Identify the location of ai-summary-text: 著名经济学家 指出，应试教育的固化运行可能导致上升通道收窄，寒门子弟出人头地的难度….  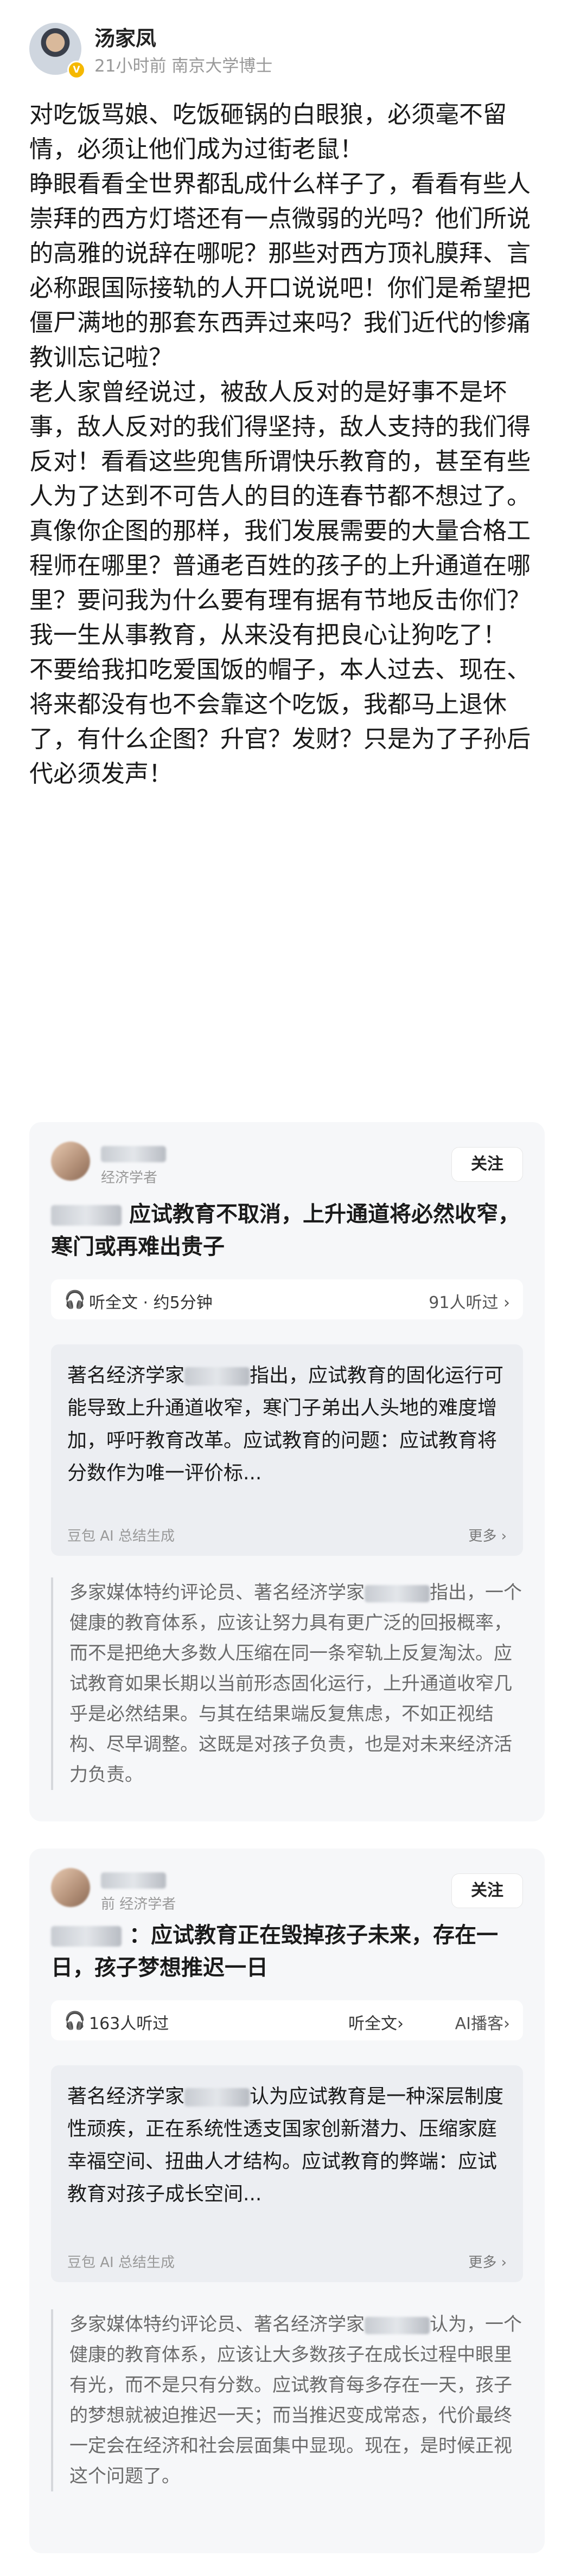
(285, 1424).